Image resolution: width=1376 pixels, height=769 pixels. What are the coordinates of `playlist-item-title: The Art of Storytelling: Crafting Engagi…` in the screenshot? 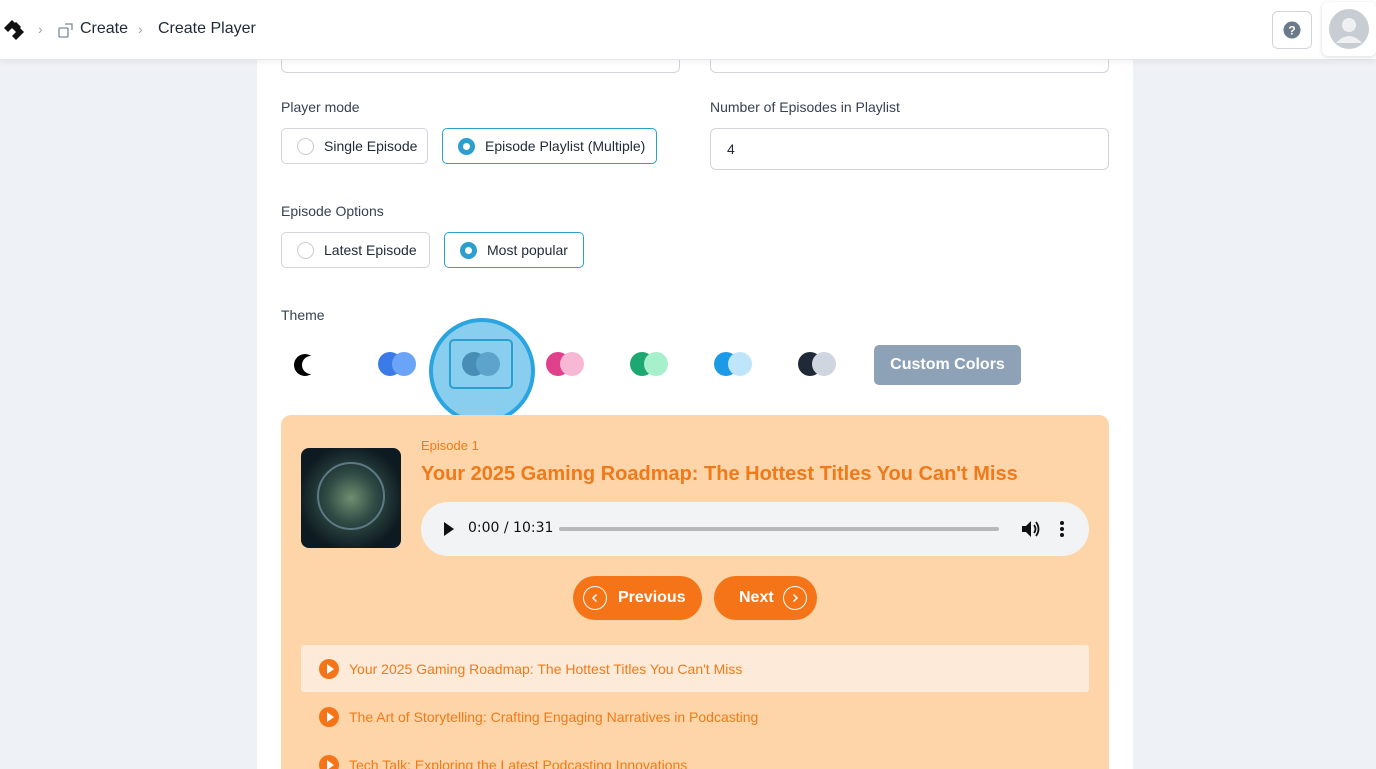 It's located at (554, 716).